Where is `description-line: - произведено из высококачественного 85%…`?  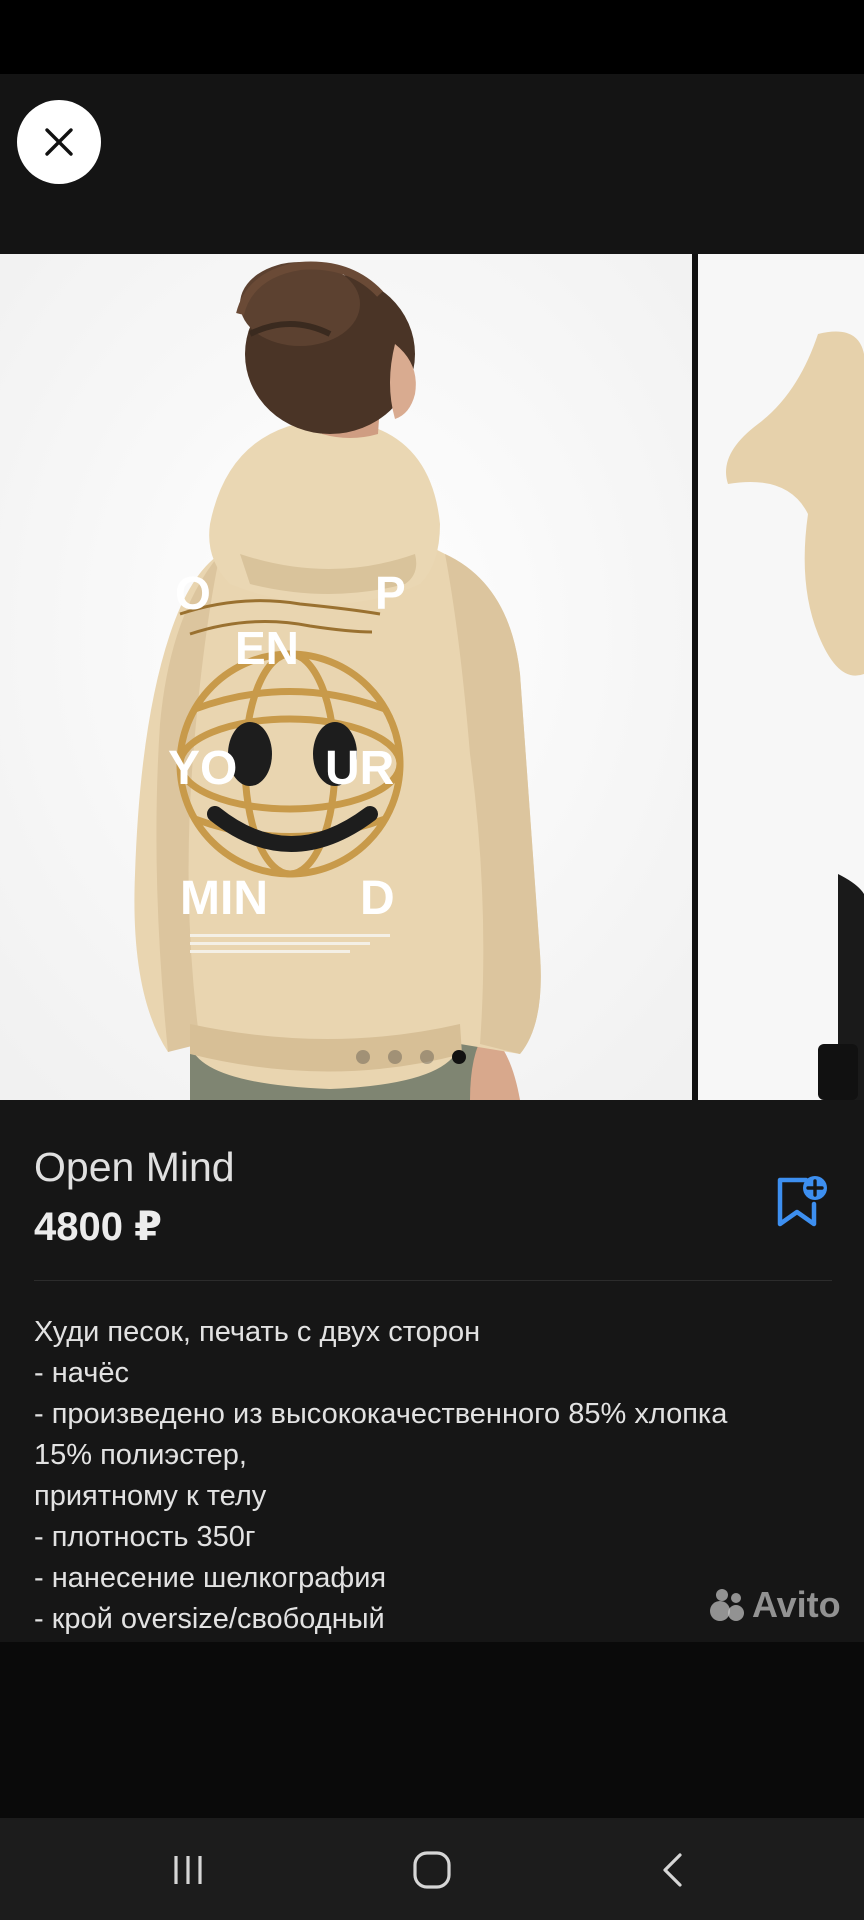 description-line: - произведено из высококачественного 85%… is located at coordinates (381, 1414).